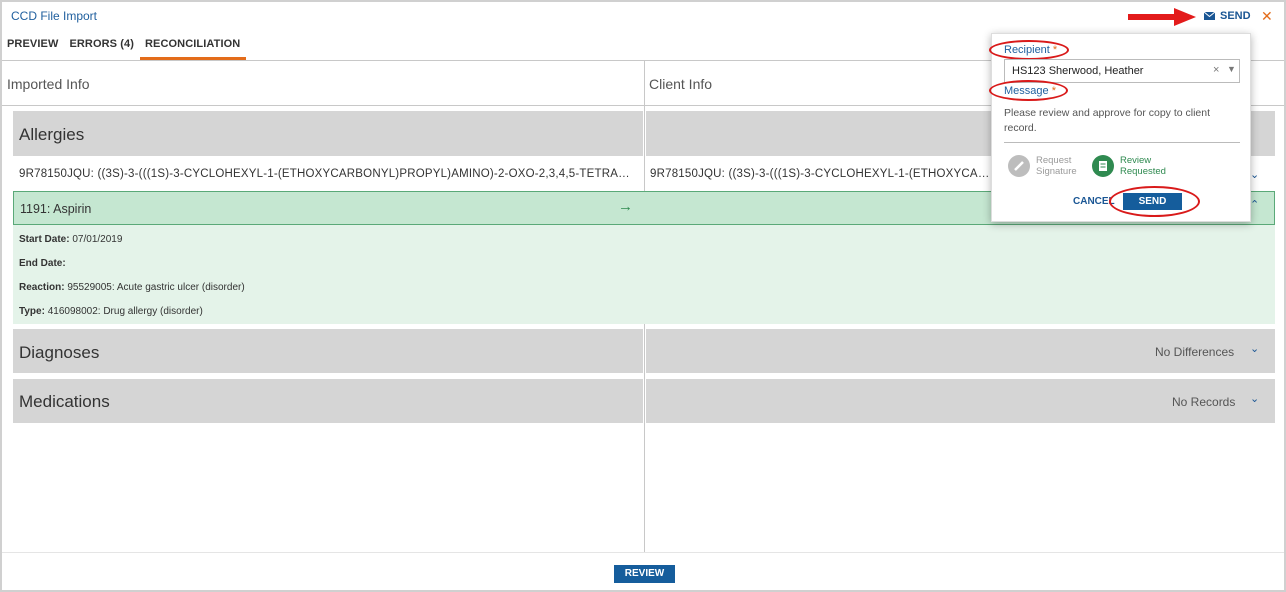 The width and height of the screenshot is (1286, 592). What do you see at coordinates (1267, 16) in the screenshot?
I see `close-icon: ✕` at bounding box center [1267, 16].